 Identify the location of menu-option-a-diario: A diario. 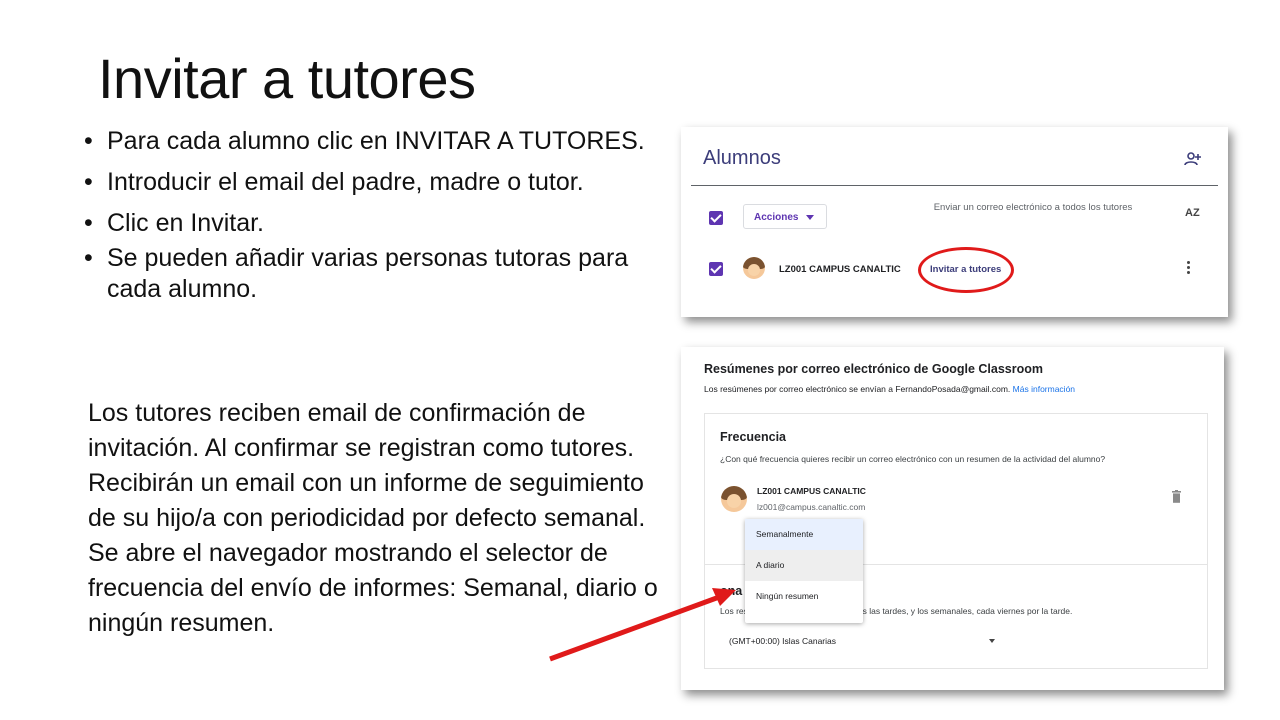
(804, 565).